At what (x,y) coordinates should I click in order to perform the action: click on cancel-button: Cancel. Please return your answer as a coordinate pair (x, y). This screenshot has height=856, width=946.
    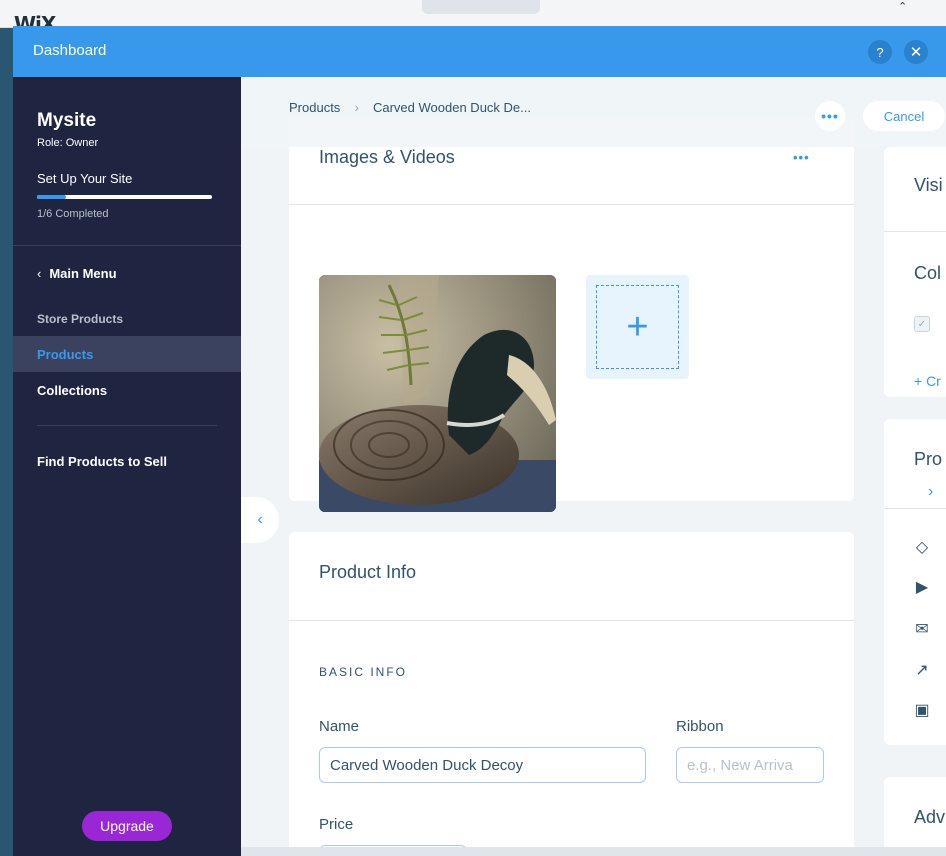
    Looking at the image, I should click on (904, 116).